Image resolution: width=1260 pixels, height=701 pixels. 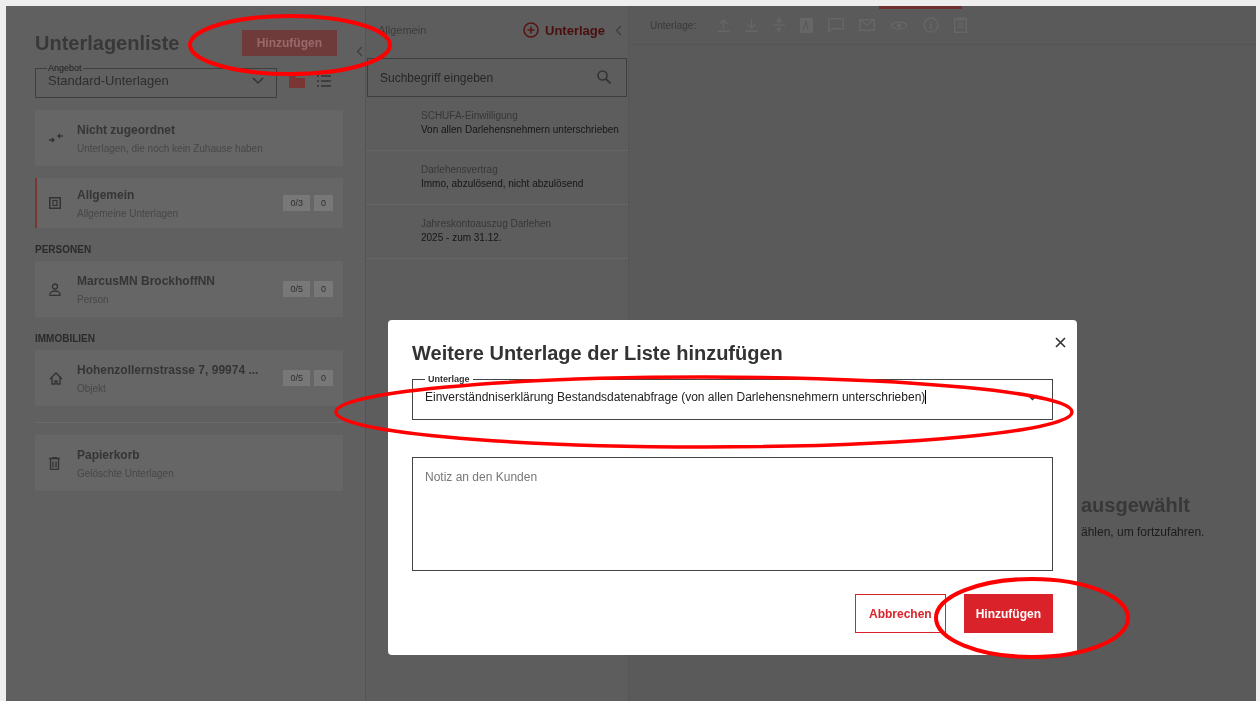 I want to click on close-icon, so click(x=1060, y=342).